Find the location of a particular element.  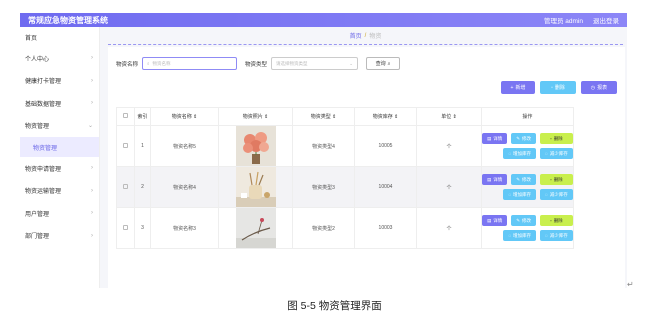

add-stock-label: 增加库存 is located at coordinates (522, 235).